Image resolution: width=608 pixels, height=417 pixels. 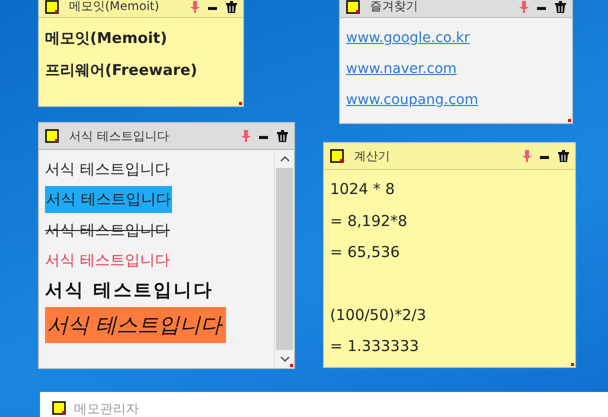 I want to click on window-title: 메모관리자, so click(x=106, y=409).